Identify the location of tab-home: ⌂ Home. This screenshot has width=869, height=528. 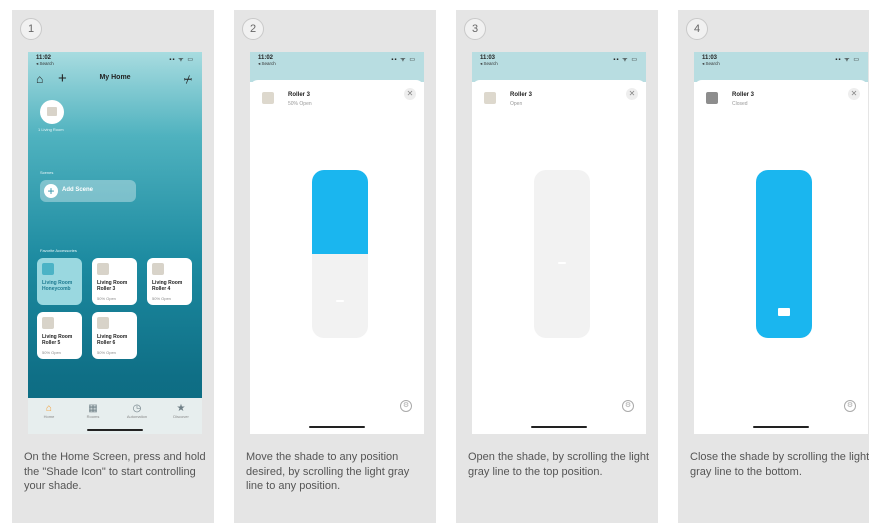
(49, 411).